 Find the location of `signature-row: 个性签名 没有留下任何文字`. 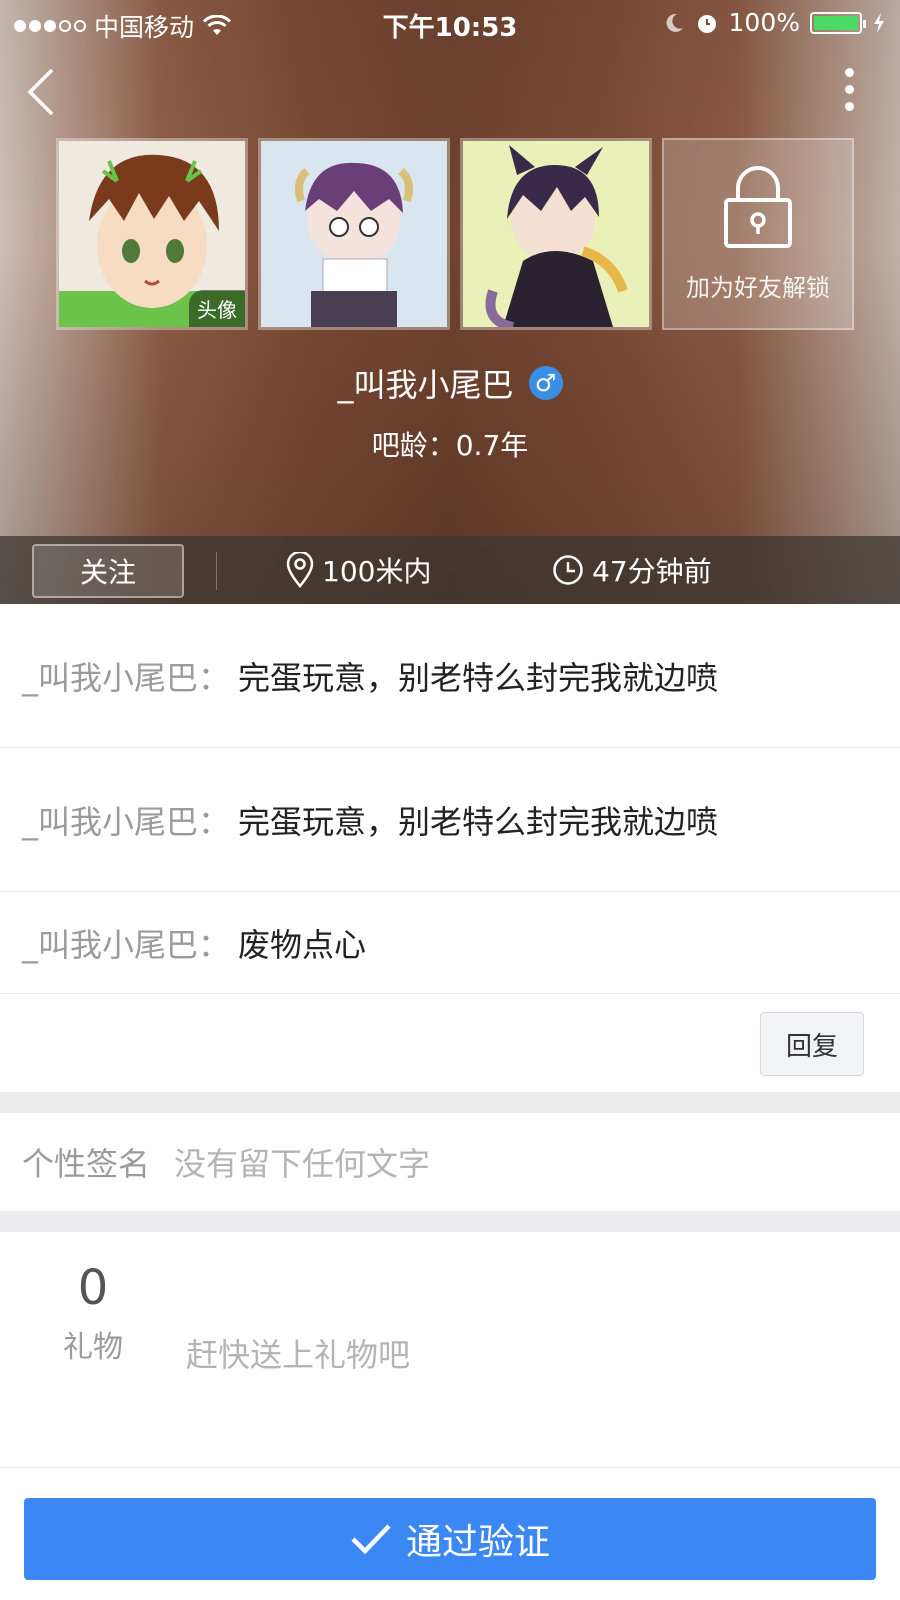

signature-row: 个性签名 没有留下任何文字 is located at coordinates (450, 1162).